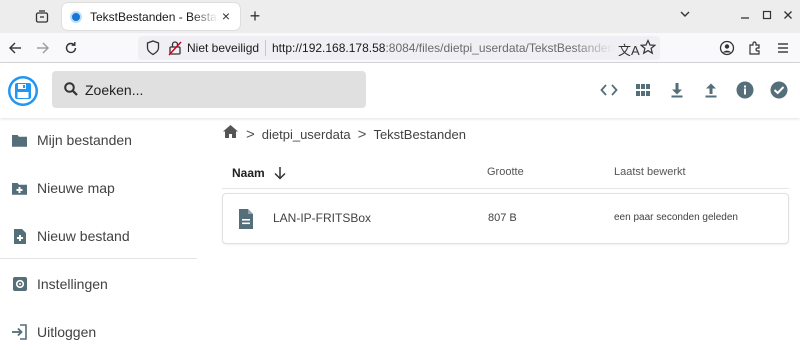 This screenshot has height=350, width=800. What do you see at coordinates (248, 173) in the screenshot?
I see `column-header-name-label: Naam` at bounding box center [248, 173].